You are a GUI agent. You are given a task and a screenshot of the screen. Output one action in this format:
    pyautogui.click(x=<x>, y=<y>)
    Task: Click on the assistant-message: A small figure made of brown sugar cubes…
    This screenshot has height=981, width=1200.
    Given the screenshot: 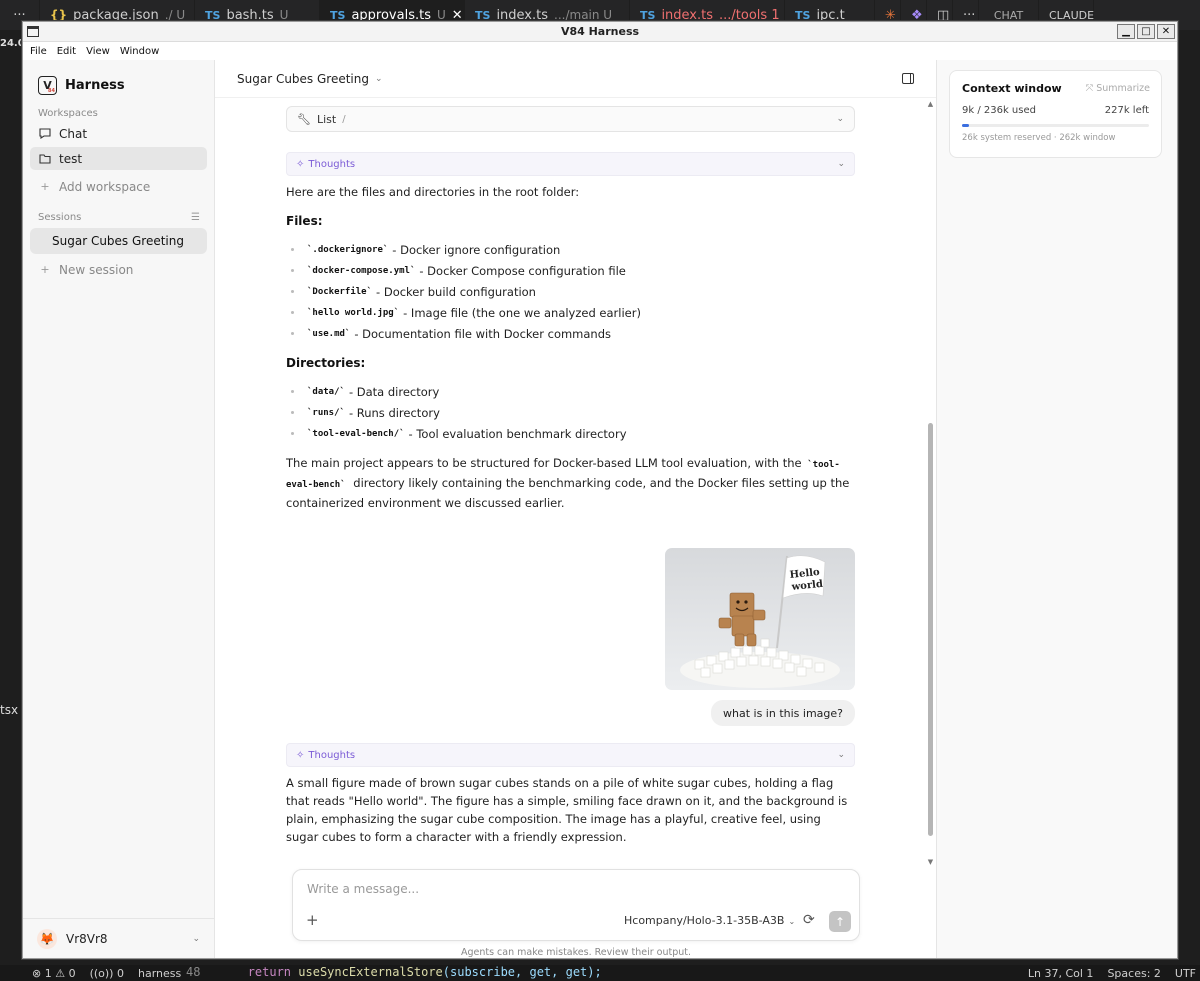 What is the action you would take?
    pyautogui.click(x=570, y=810)
    